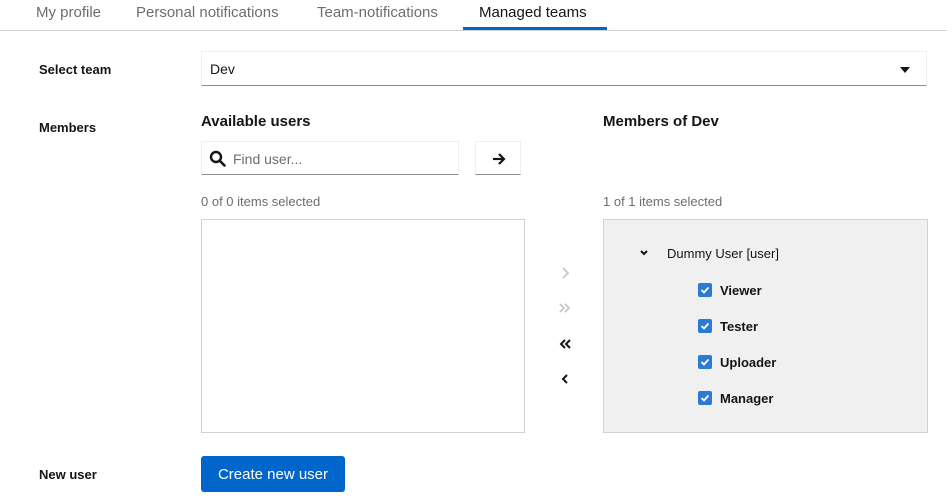  What do you see at coordinates (564, 68) in the screenshot?
I see `team-select: Dev` at bounding box center [564, 68].